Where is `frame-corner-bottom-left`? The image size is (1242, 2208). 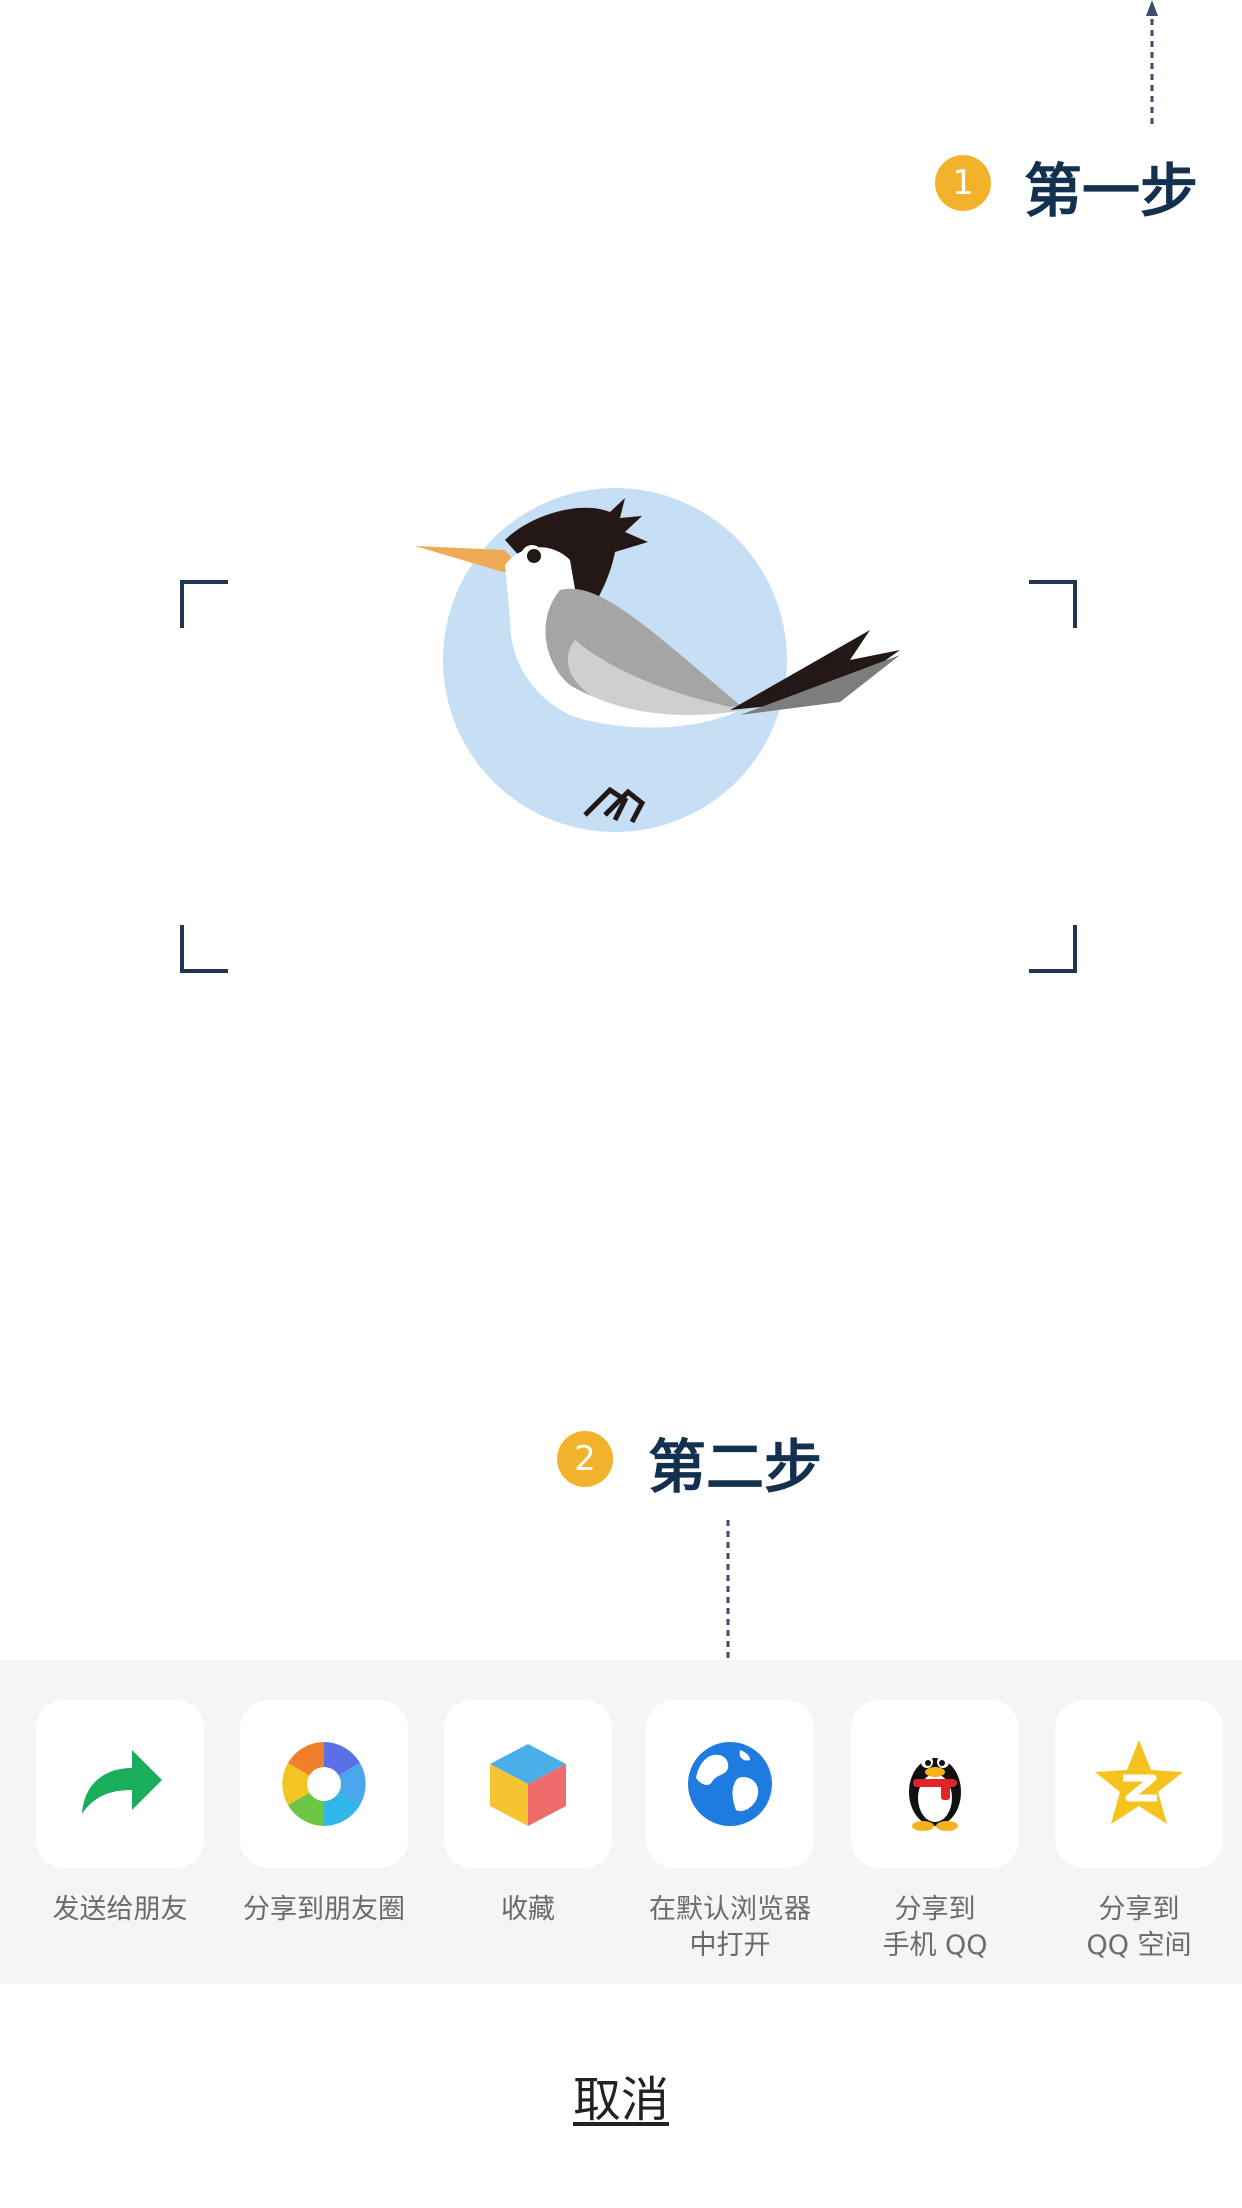 frame-corner-bottom-left is located at coordinates (204, 949).